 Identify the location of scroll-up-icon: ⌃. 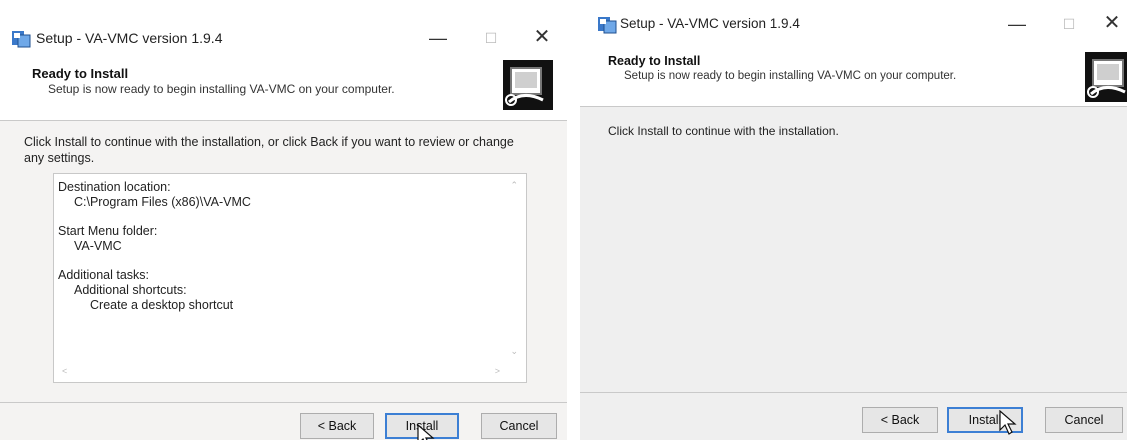
(514, 185).